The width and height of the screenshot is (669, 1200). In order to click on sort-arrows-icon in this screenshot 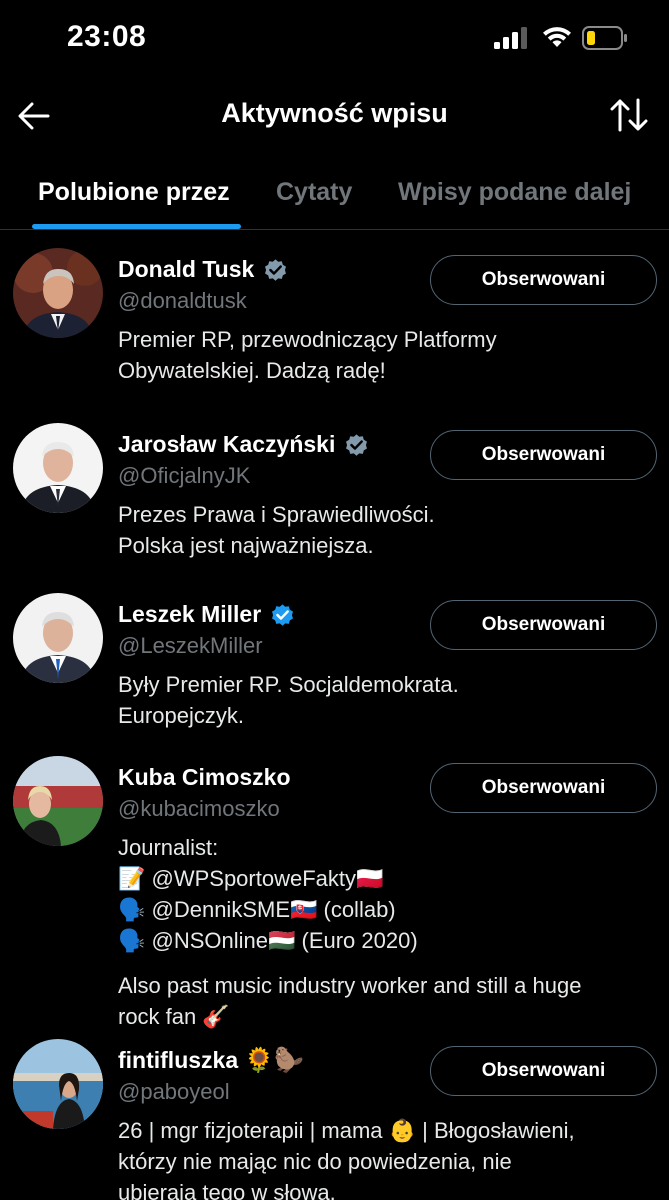, I will do `click(629, 115)`.